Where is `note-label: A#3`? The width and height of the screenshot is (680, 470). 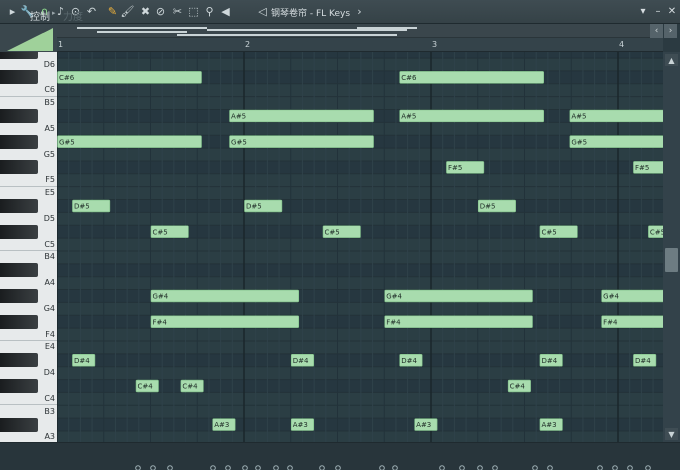 note-label: A#3 is located at coordinates (423, 425).